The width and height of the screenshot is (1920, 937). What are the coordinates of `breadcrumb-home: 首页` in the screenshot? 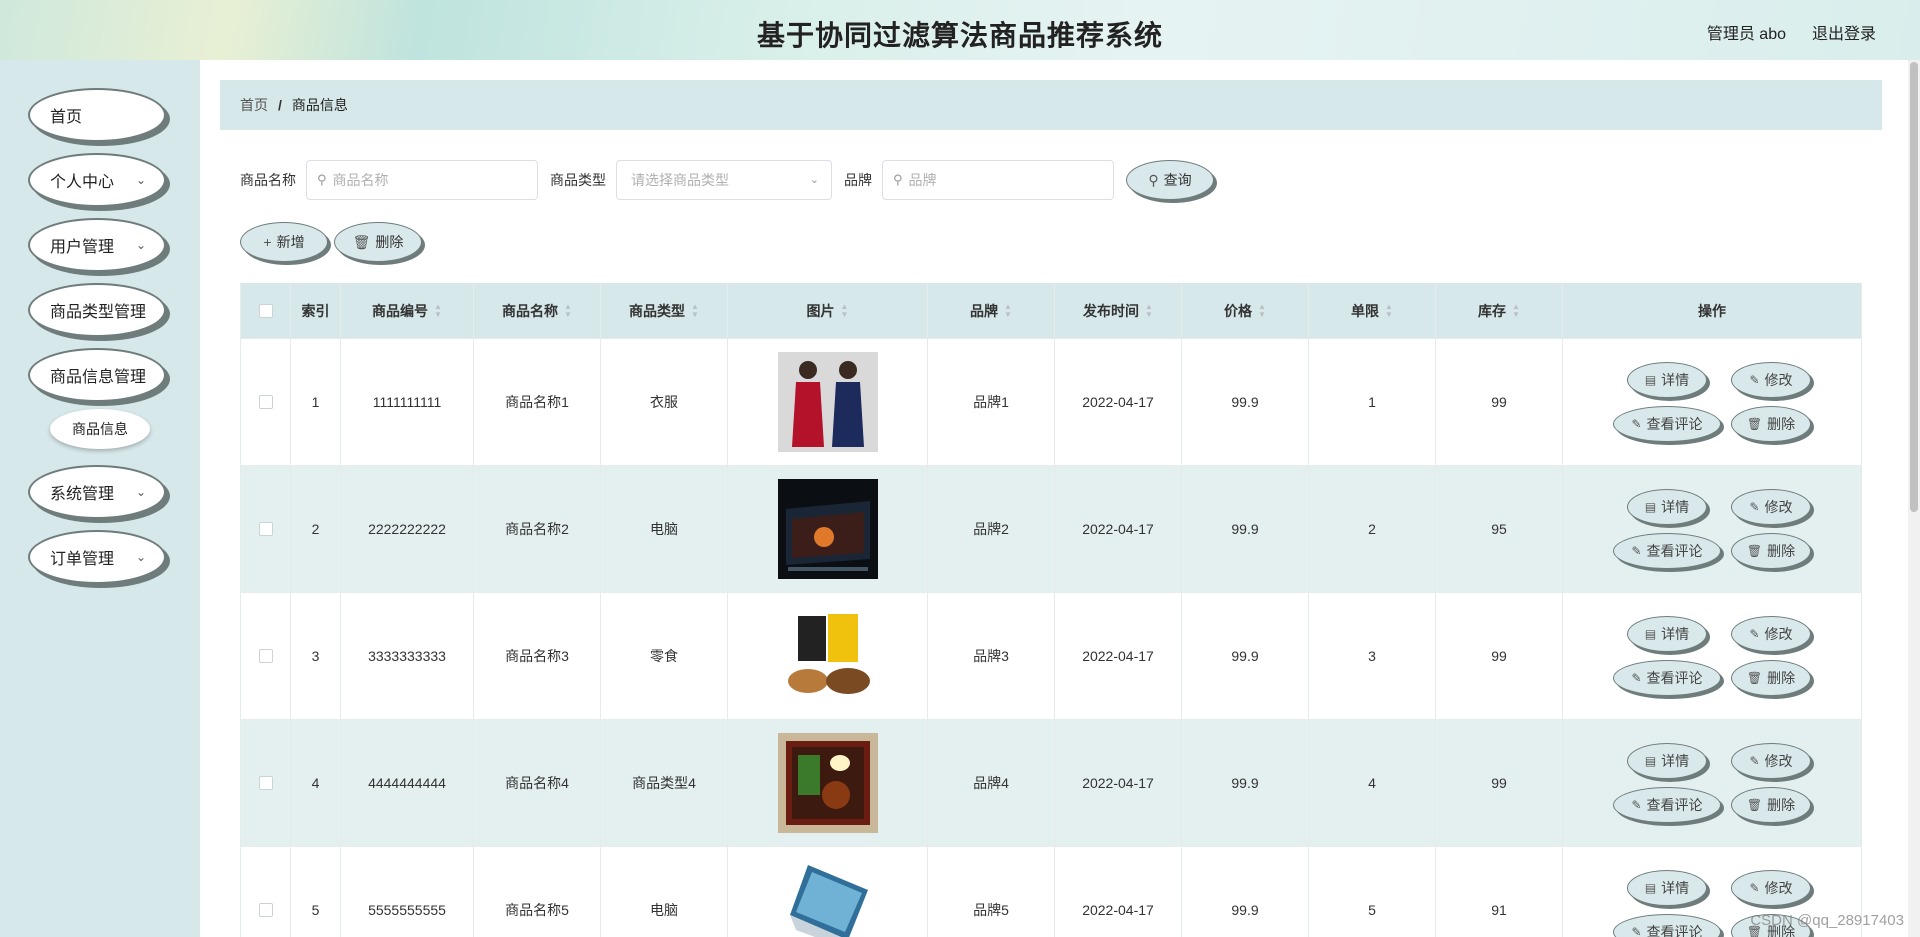 It's located at (254, 105).